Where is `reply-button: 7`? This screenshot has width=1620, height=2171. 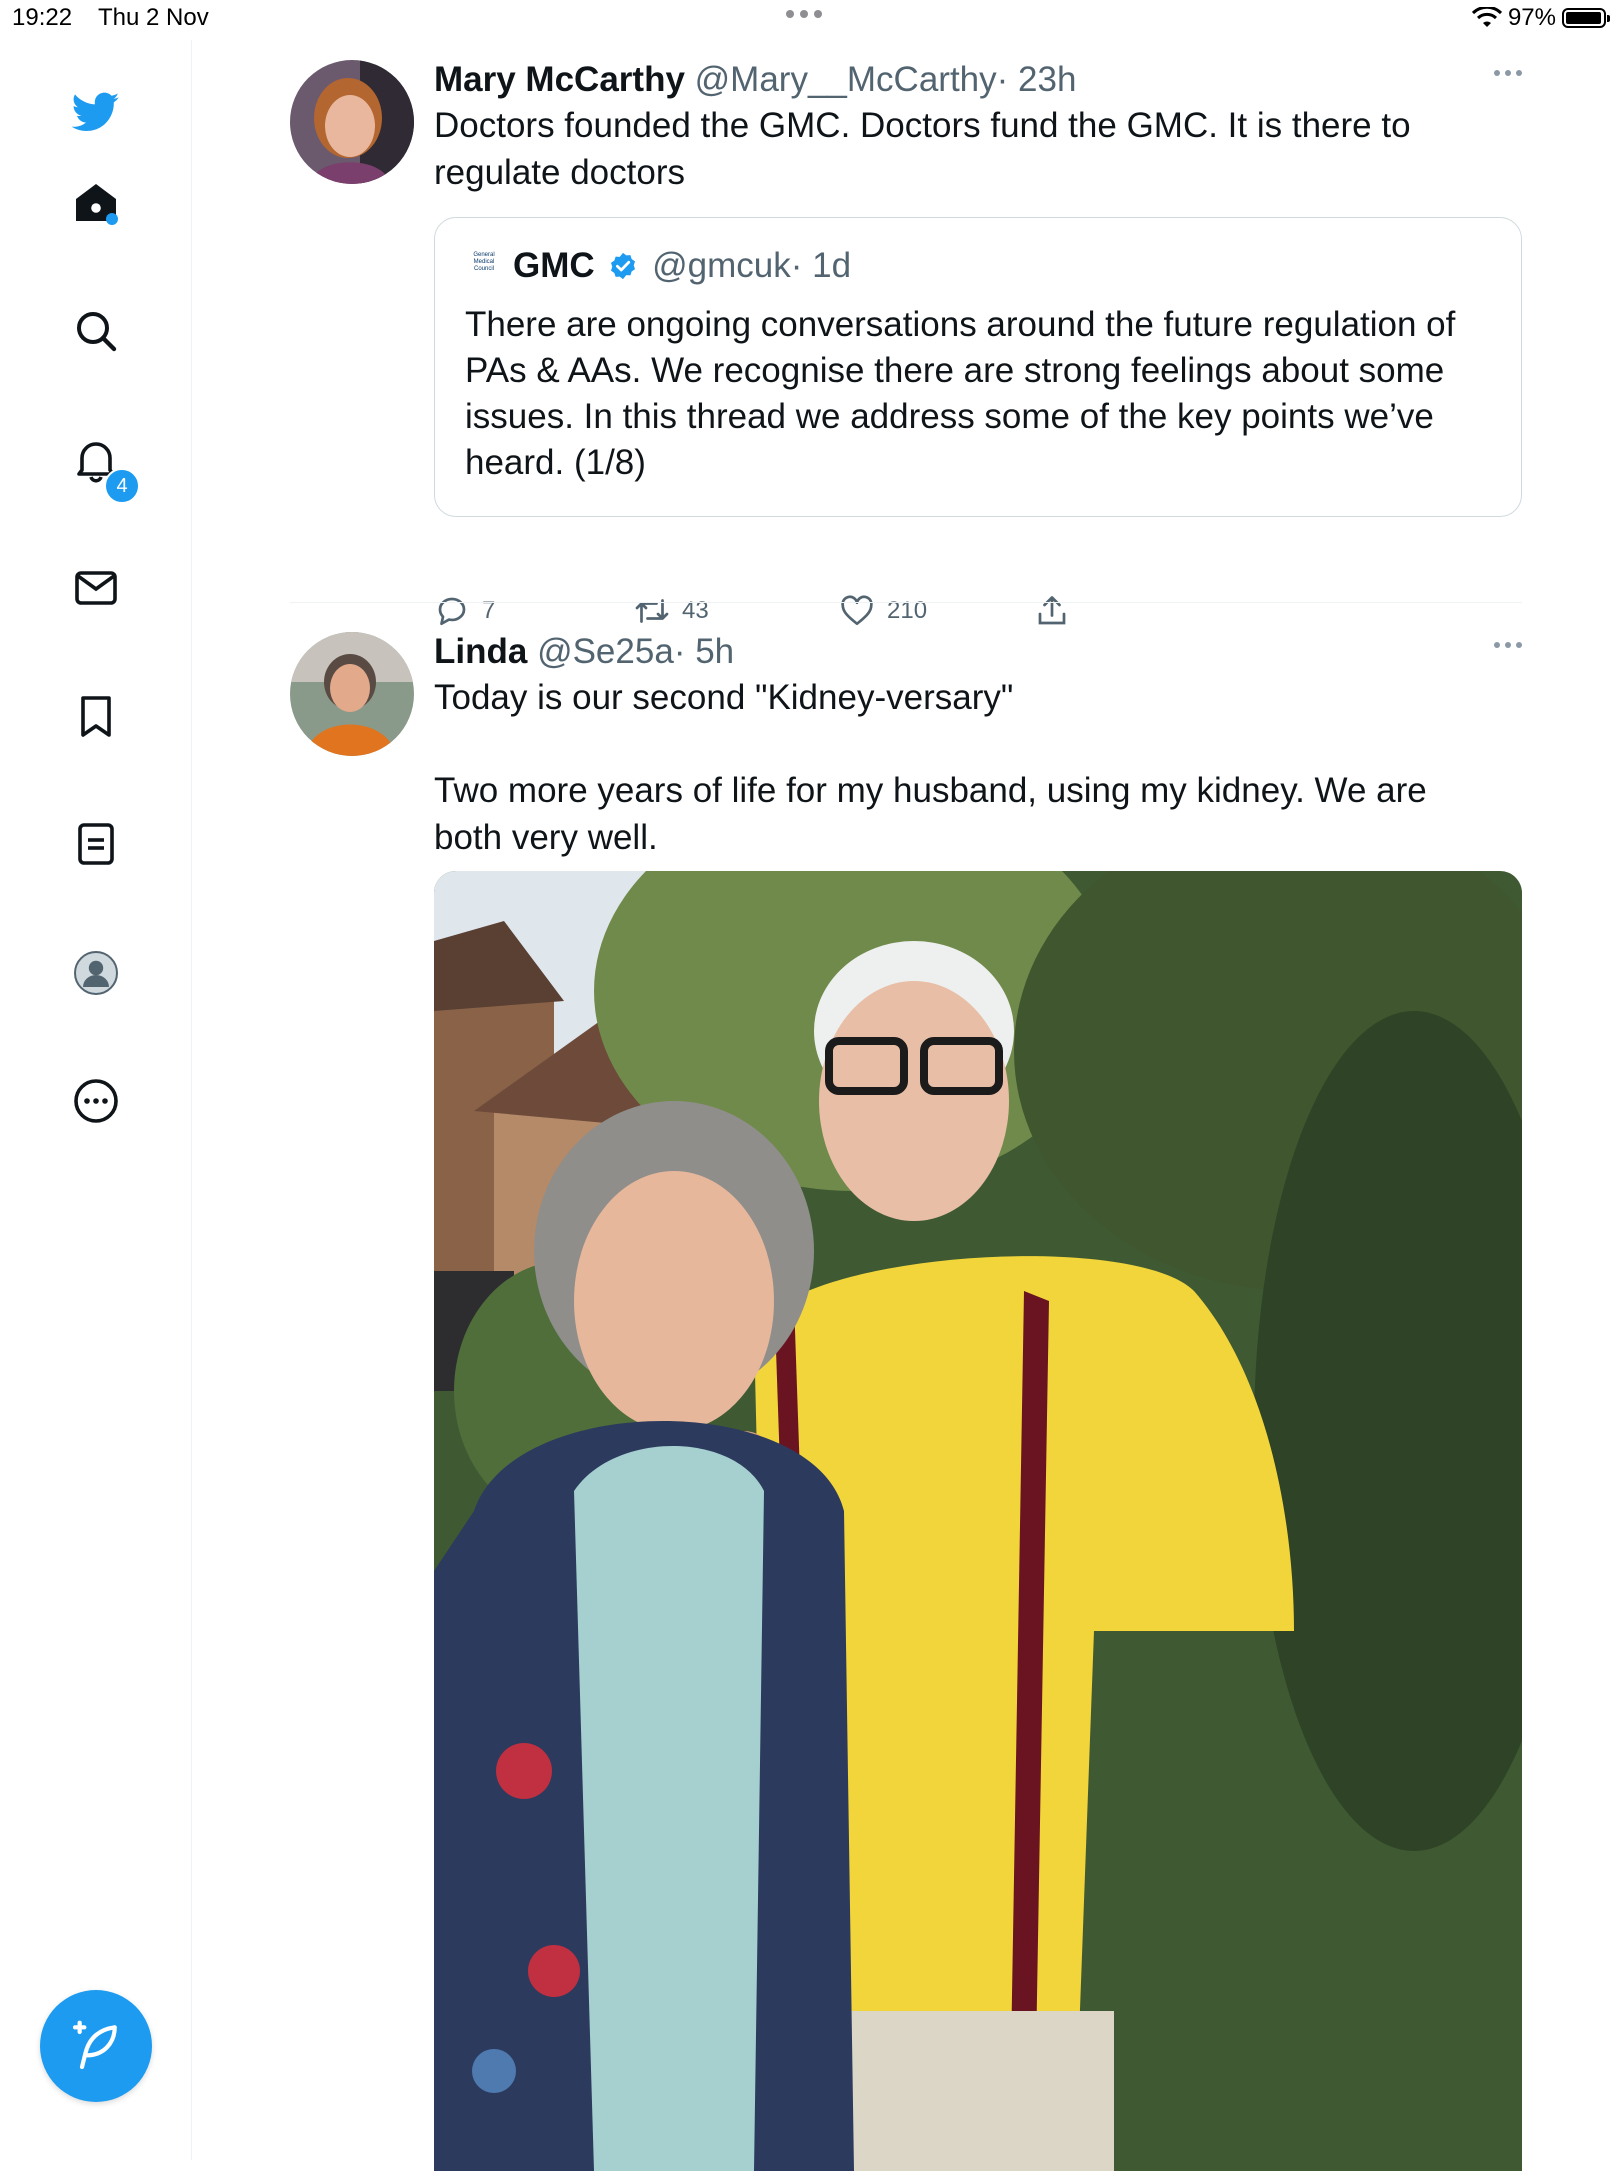
reply-button: 7 is located at coordinates (464, 611).